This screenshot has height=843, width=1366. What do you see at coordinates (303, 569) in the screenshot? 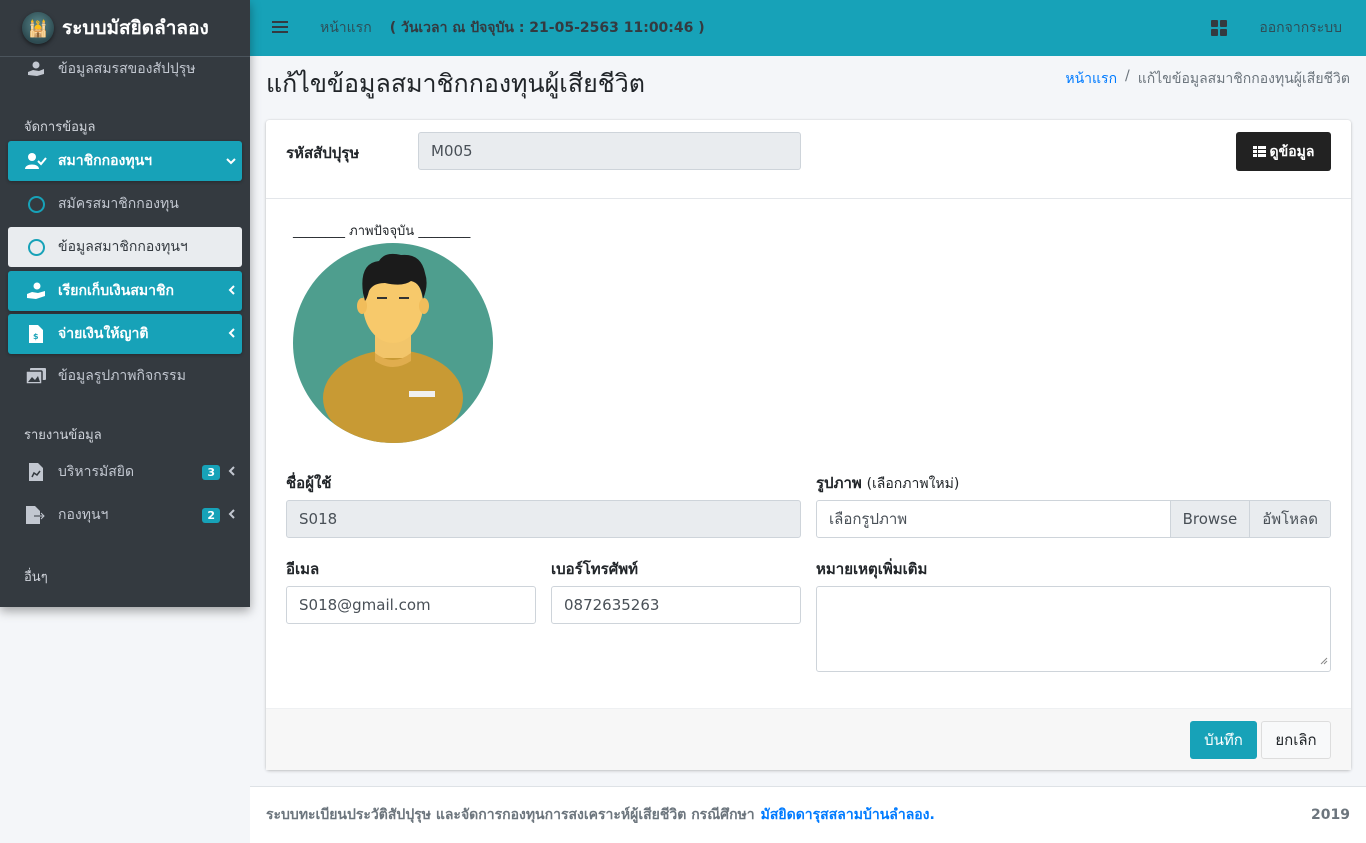
I see `email-label: อีเมล` at bounding box center [303, 569].